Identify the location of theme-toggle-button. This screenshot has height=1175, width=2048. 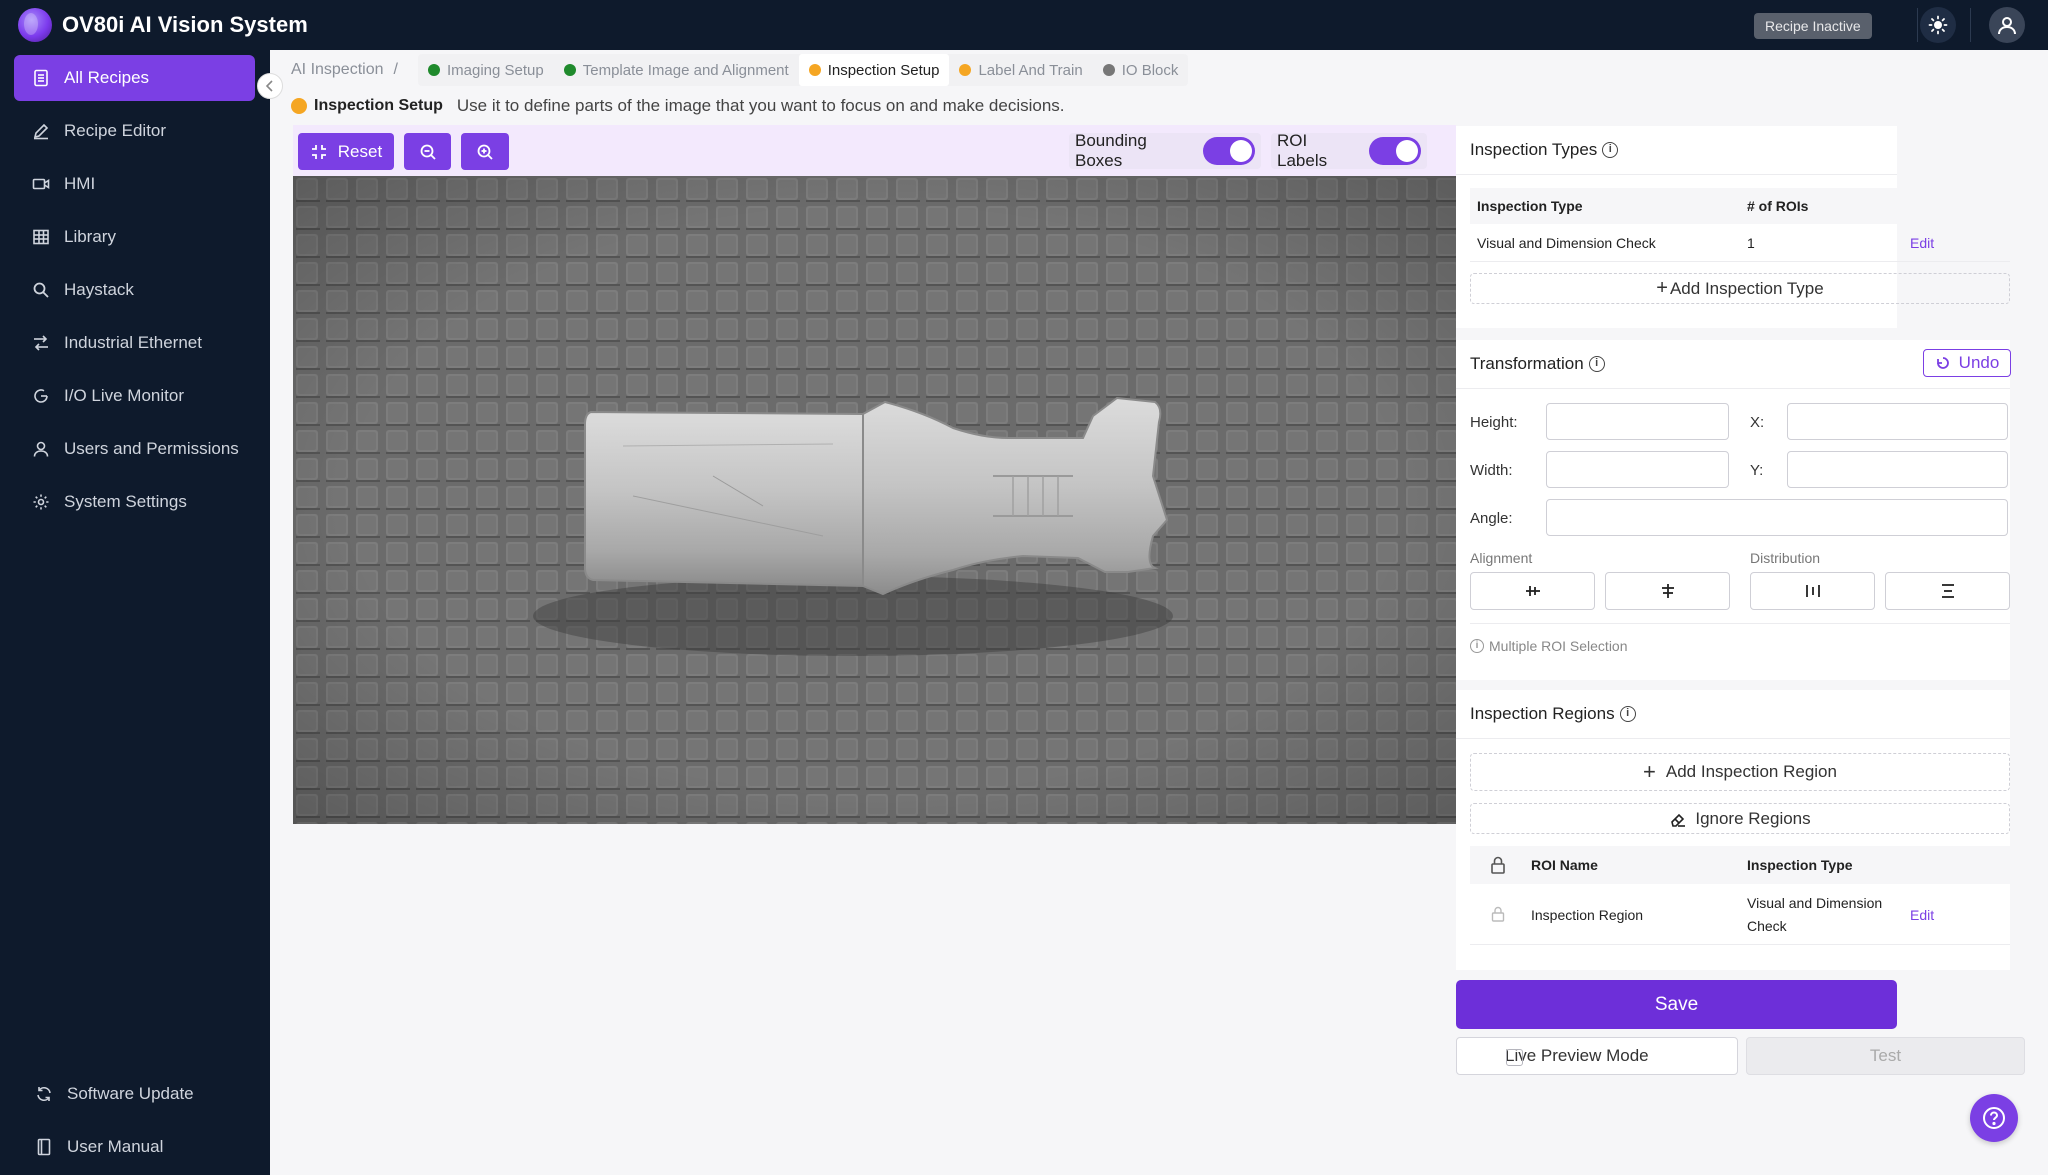
(1938, 25).